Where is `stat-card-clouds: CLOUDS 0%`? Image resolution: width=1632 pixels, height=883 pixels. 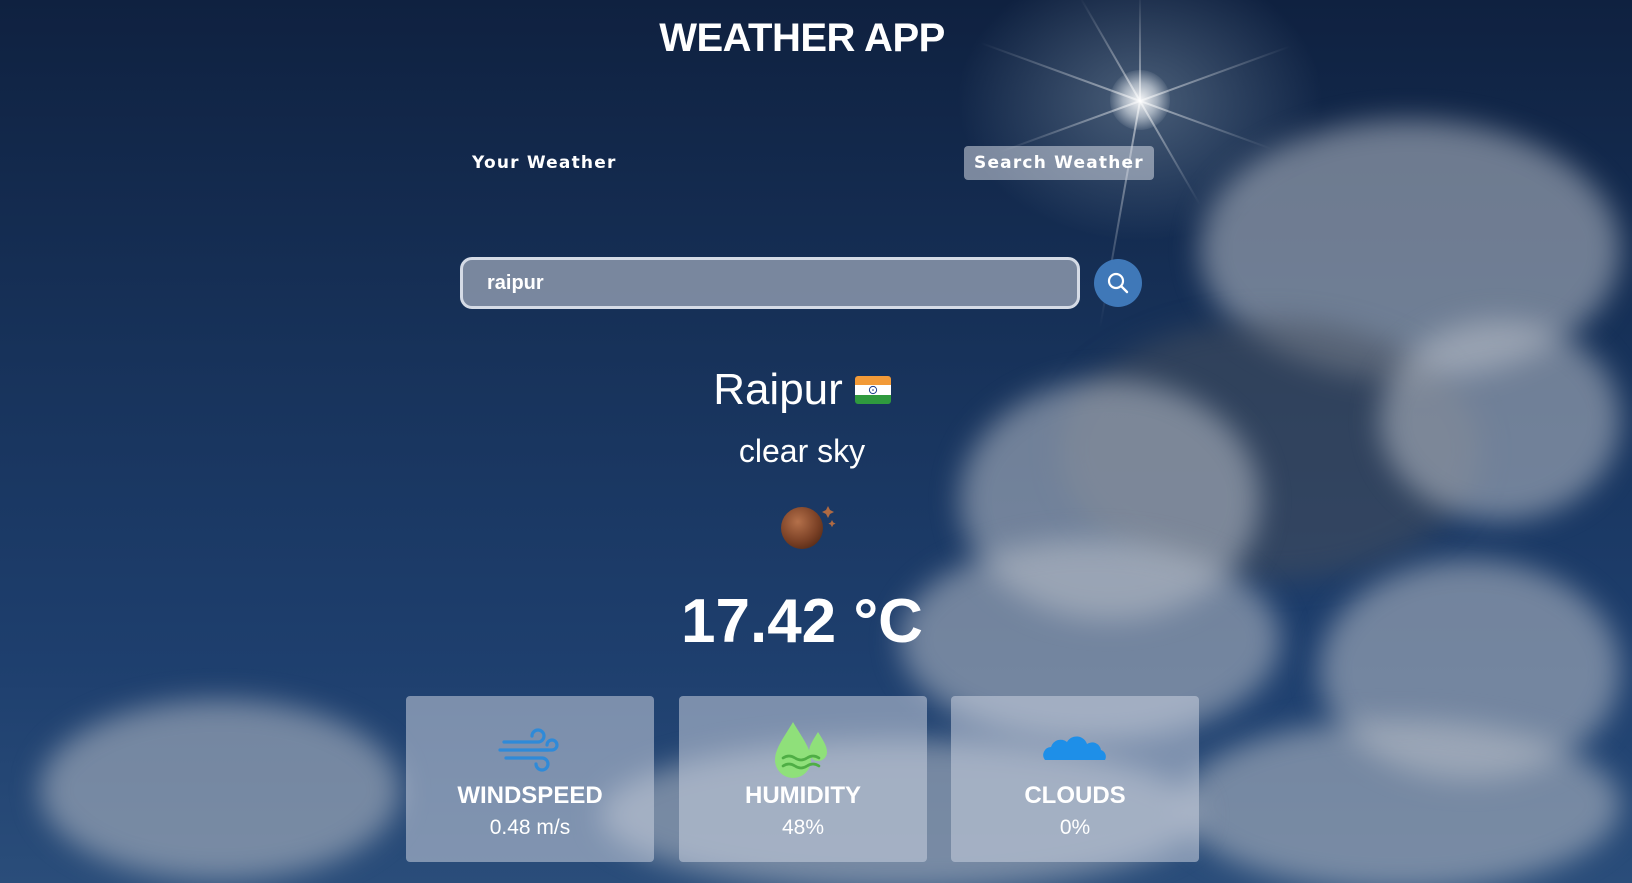
stat-card-clouds: CLOUDS 0% is located at coordinates (1075, 779).